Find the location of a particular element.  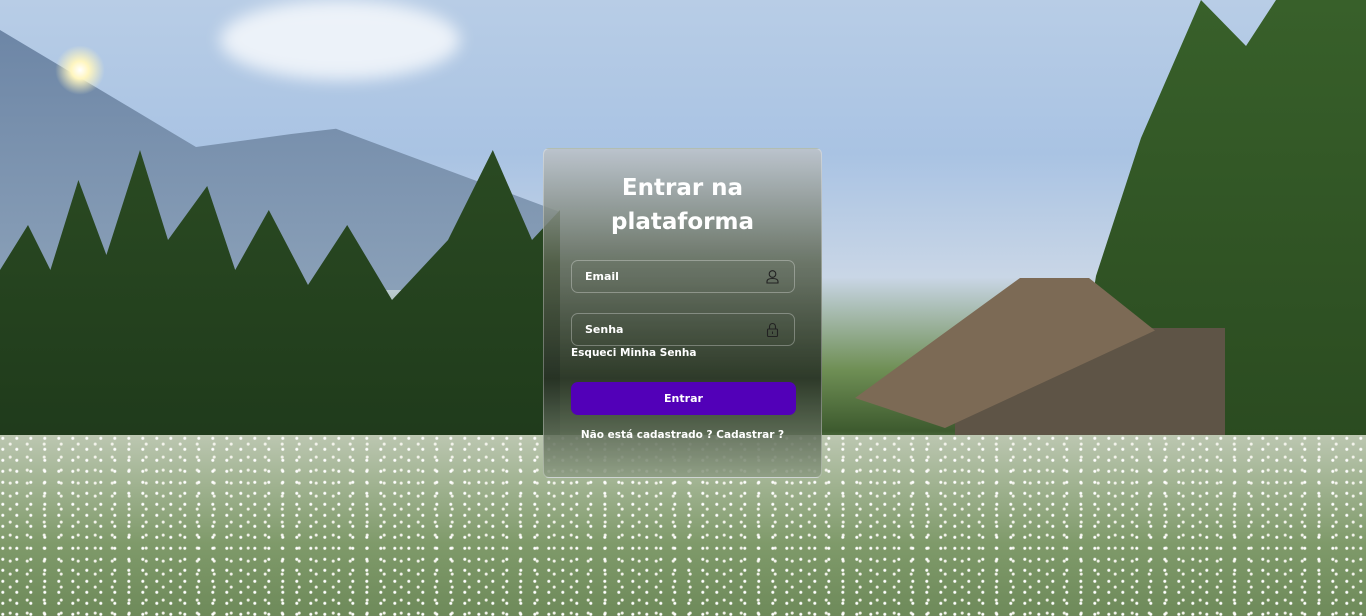

password-field is located at coordinates (683, 329).